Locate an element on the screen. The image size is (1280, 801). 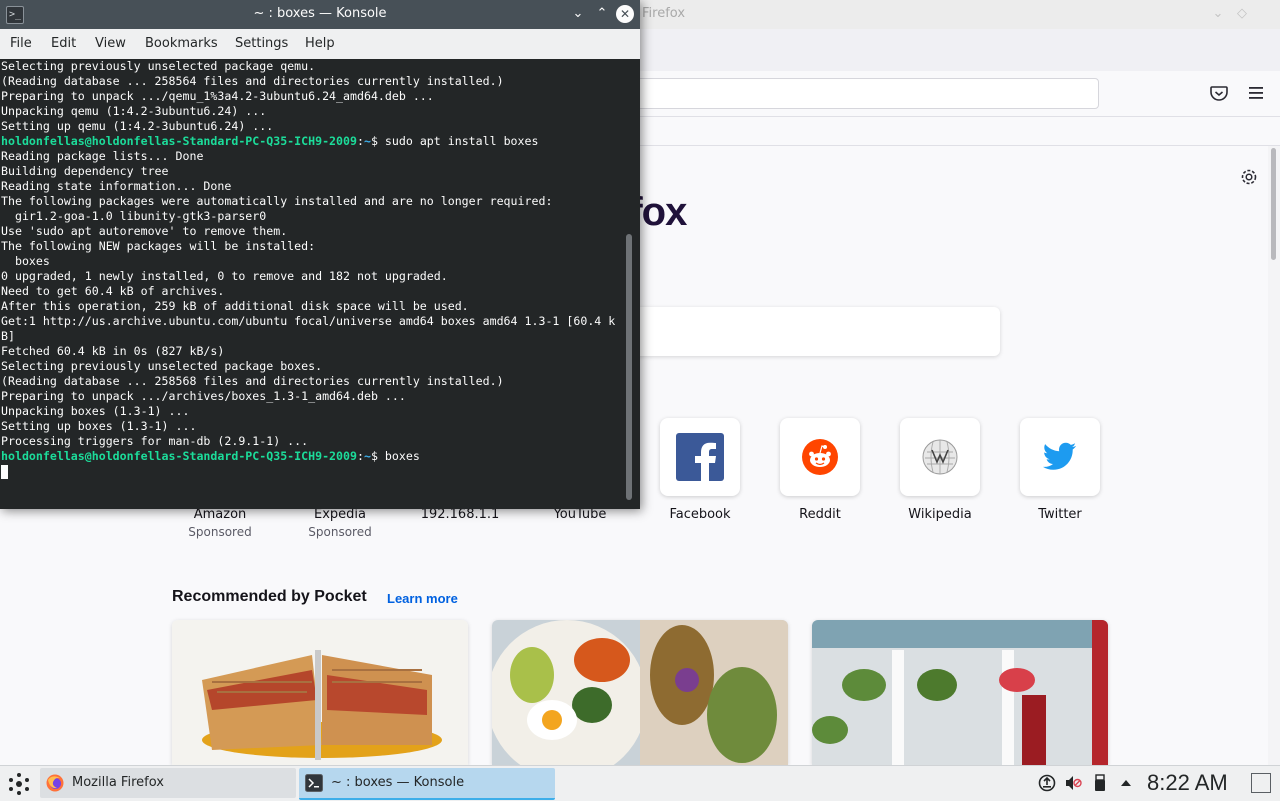
top-site-label: Twitter is located at coordinates (1060, 514).